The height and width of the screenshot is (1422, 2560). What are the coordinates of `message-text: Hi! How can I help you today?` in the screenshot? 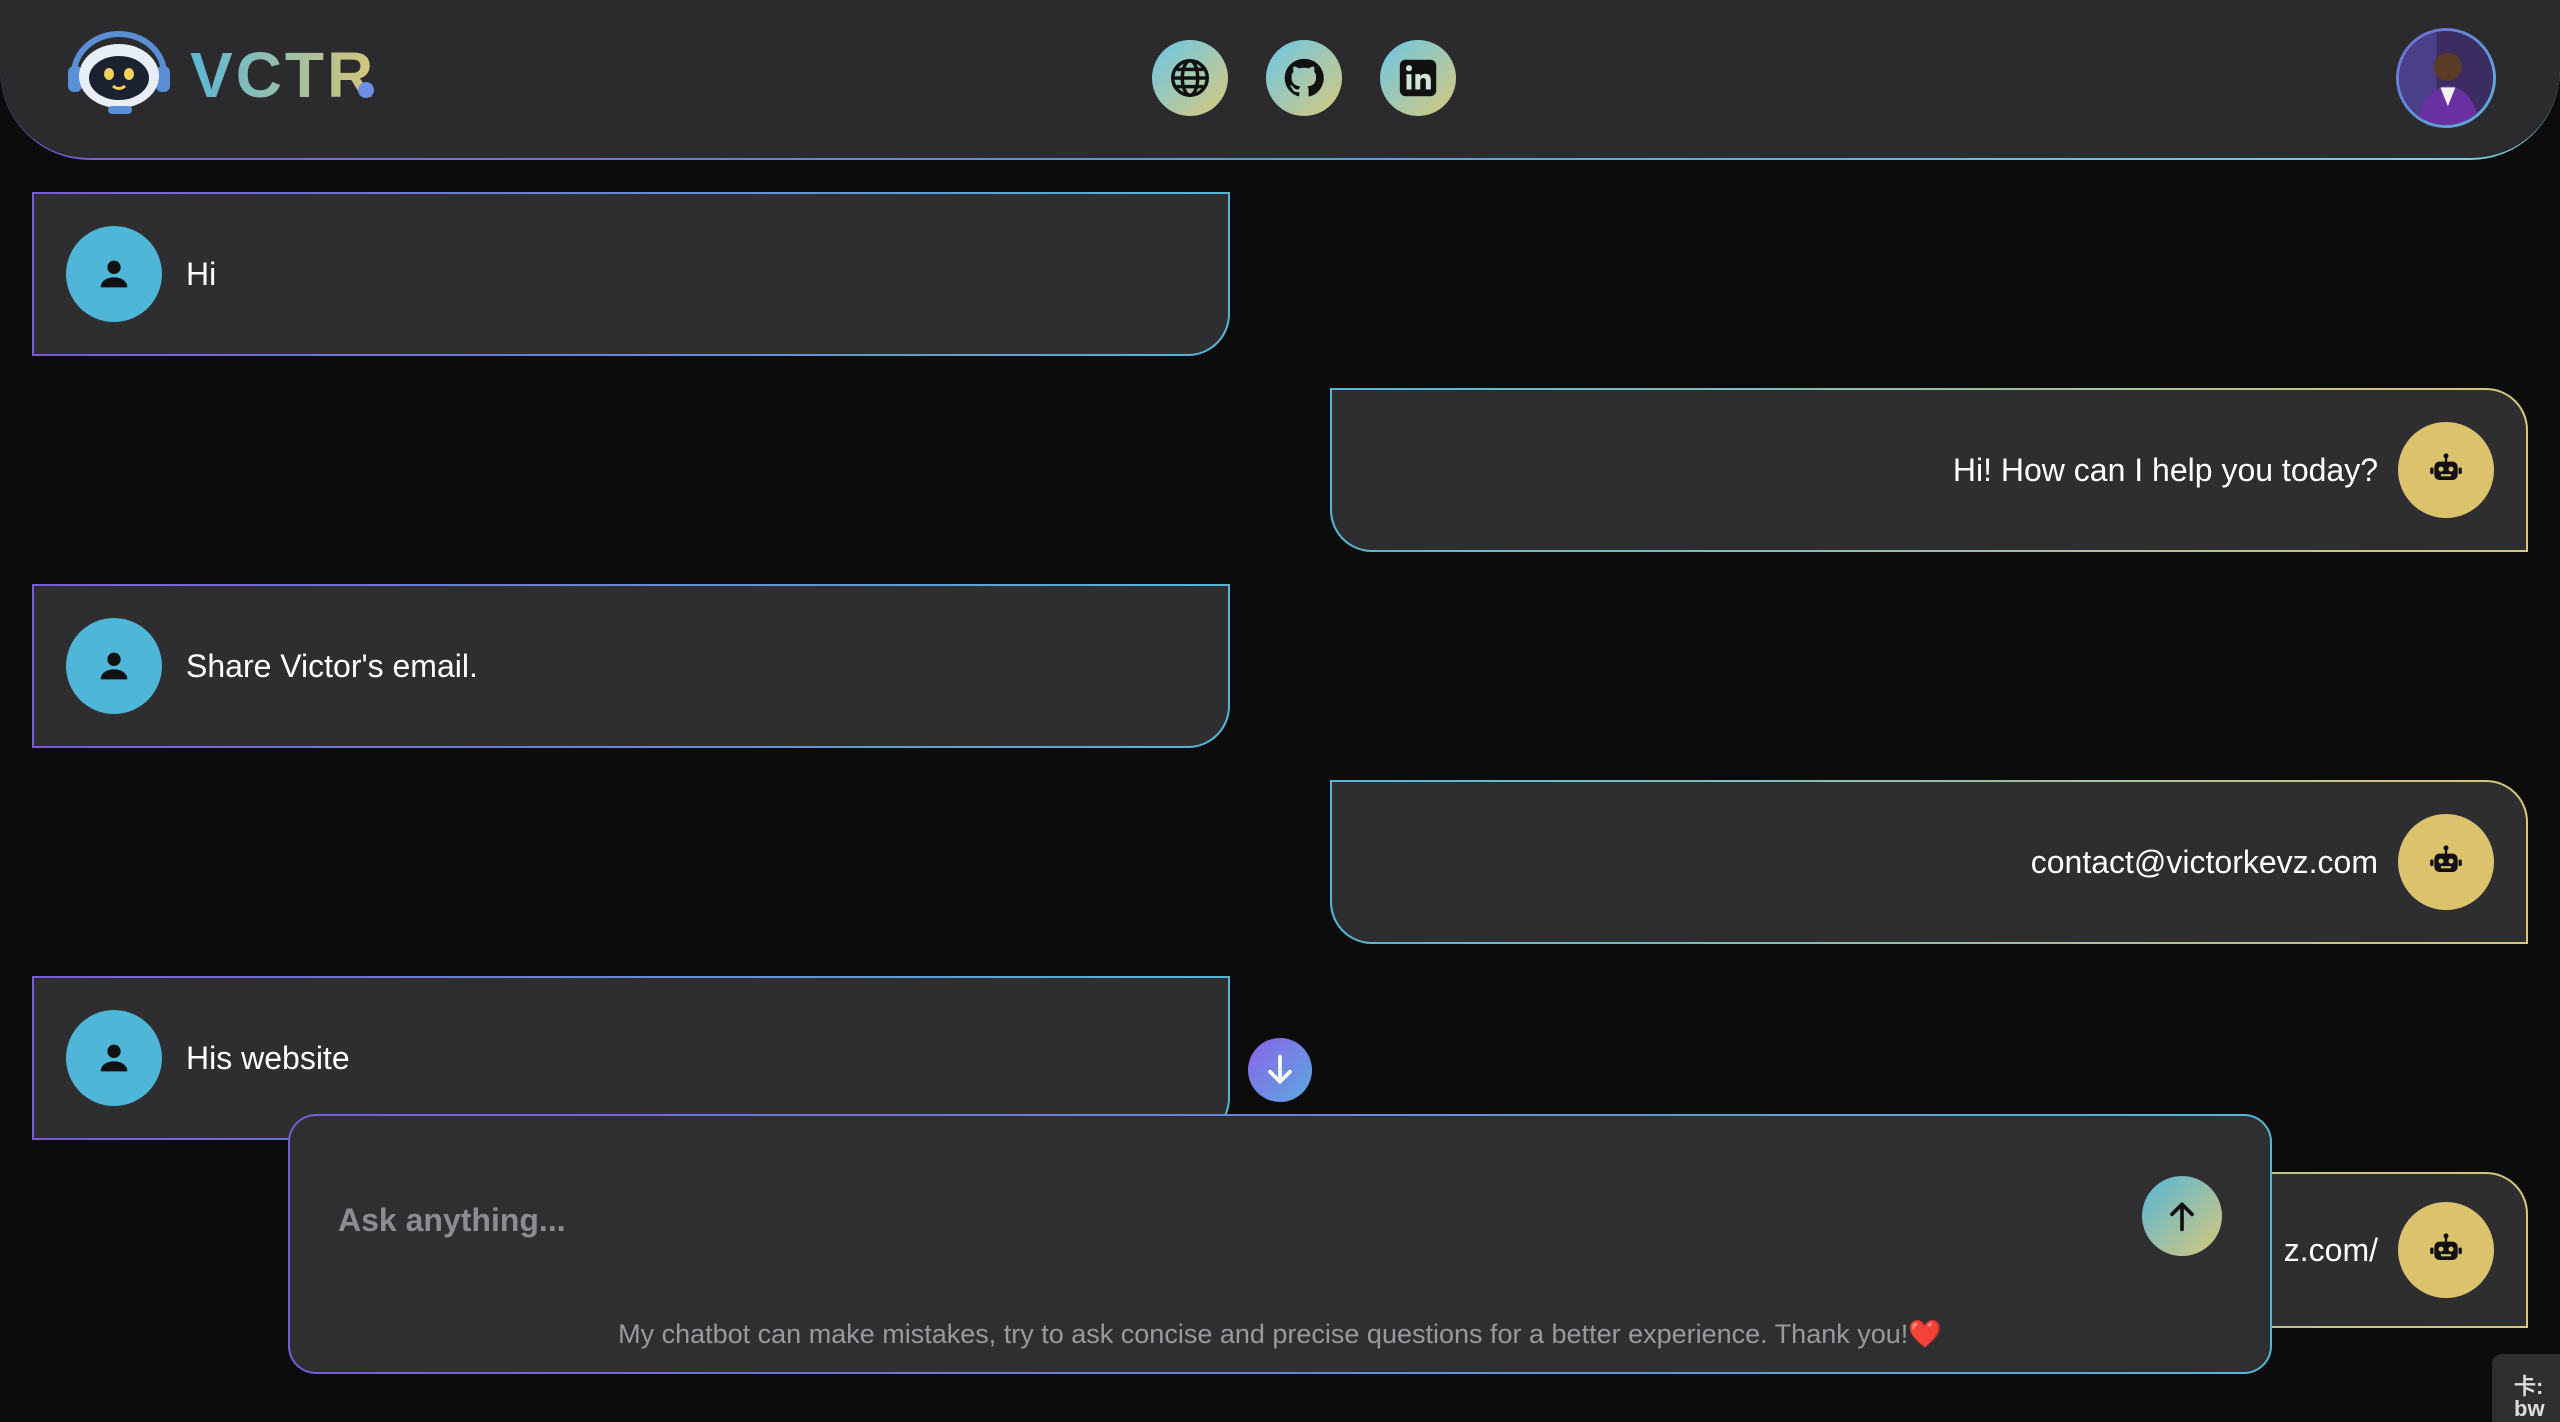 It's located at (2165, 469).